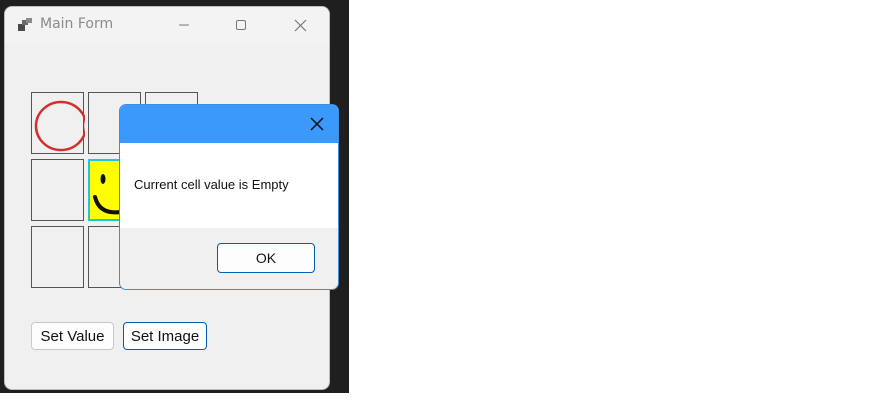 Image resolution: width=886 pixels, height=404 pixels. I want to click on dialog-message: Current cell value is Empty, so click(211, 184).